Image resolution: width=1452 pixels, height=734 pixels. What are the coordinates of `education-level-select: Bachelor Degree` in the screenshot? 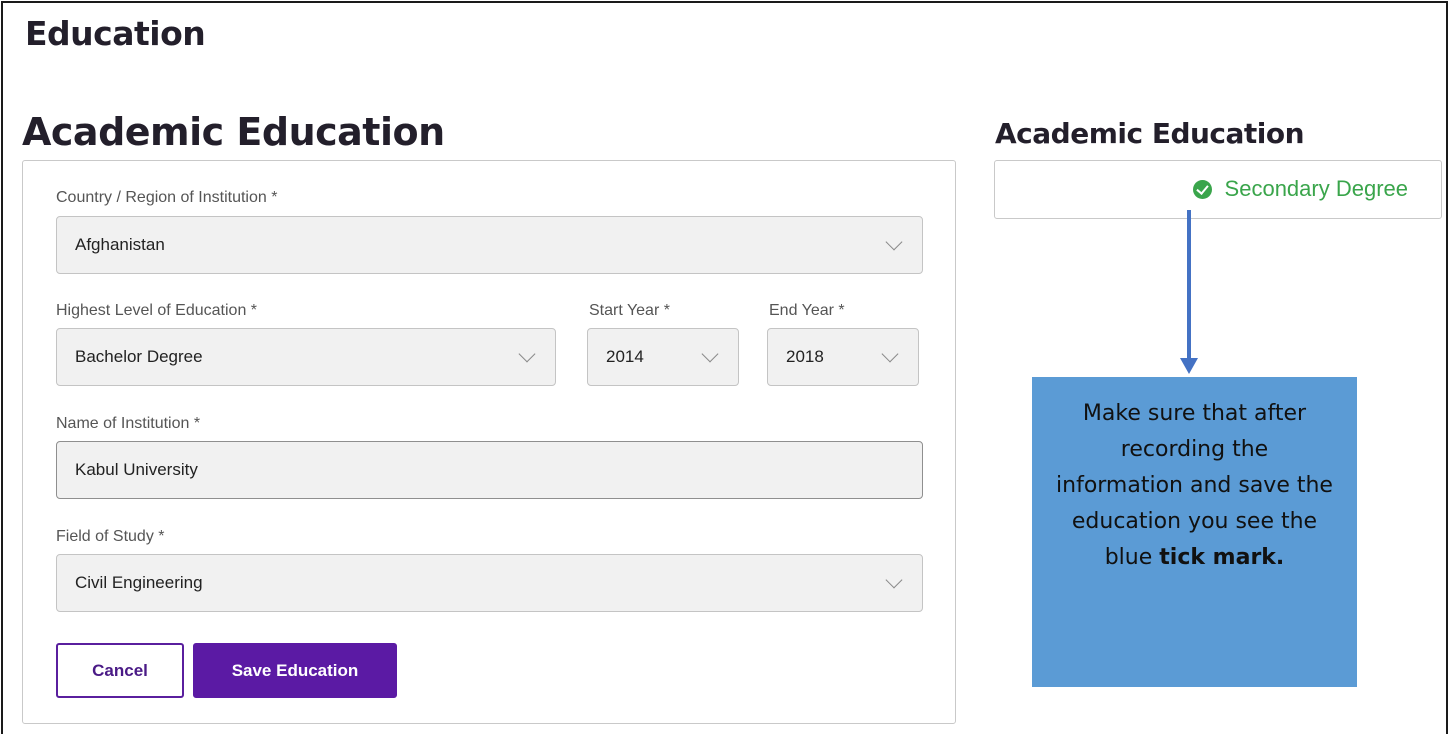 It's located at (306, 357).